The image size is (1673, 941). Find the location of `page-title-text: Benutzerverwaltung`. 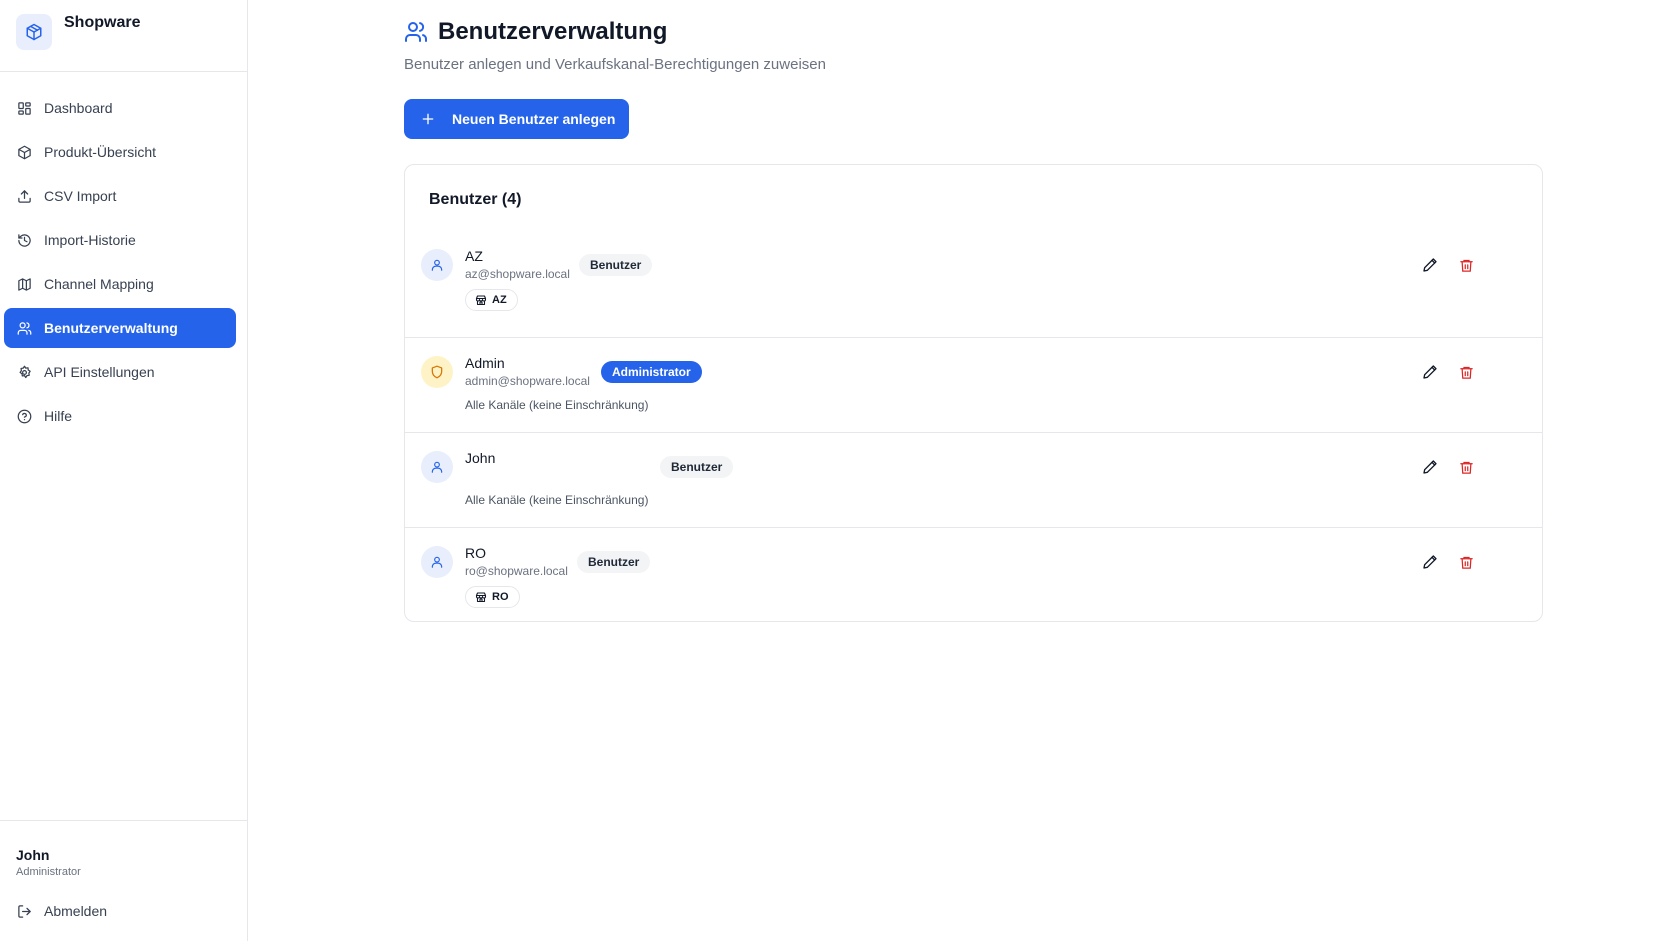

page-title-text: Benutzerverwaltung is located at coordinates (553, 31).